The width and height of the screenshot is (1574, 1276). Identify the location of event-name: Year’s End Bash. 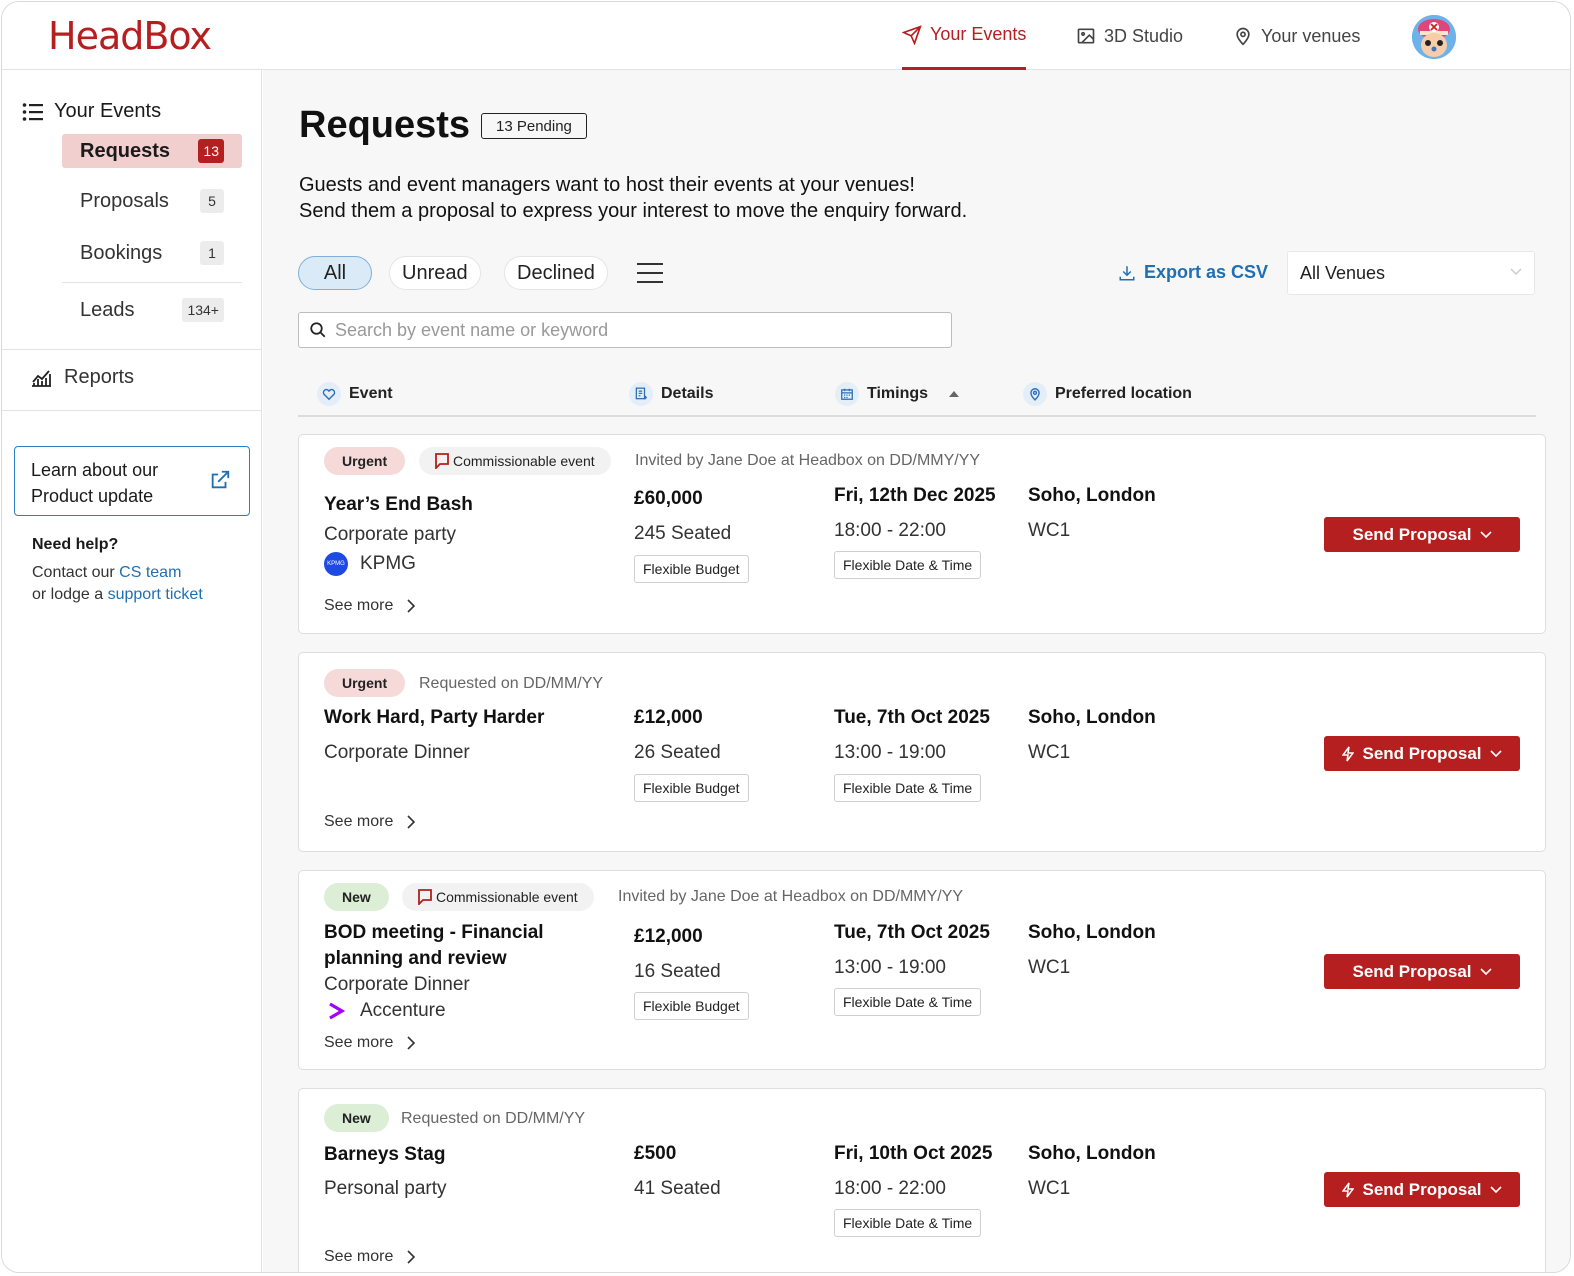
(398, 504).